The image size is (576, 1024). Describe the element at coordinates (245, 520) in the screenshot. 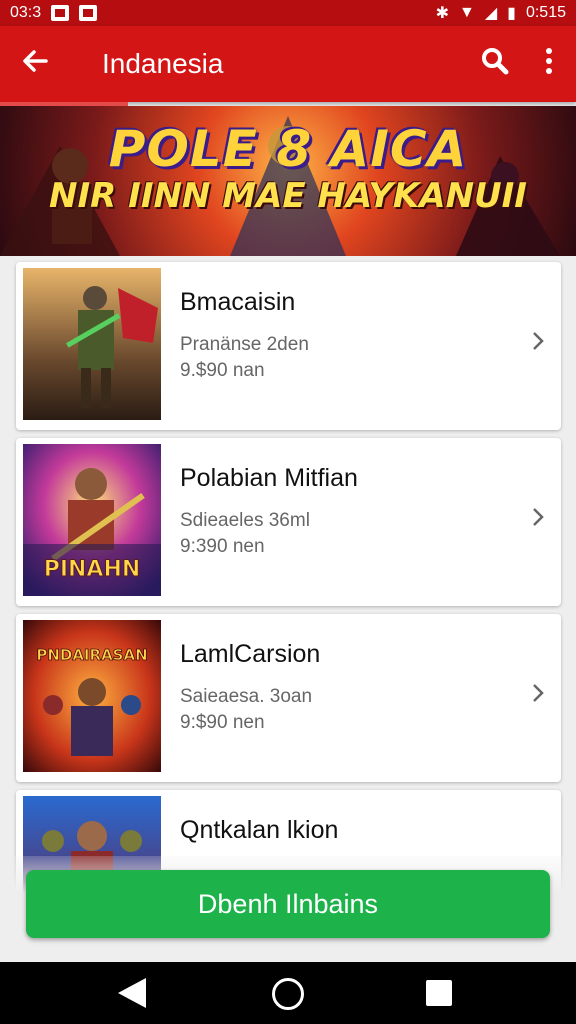

I see `game-subtitle: Sdieaeles 36ml` at that location.